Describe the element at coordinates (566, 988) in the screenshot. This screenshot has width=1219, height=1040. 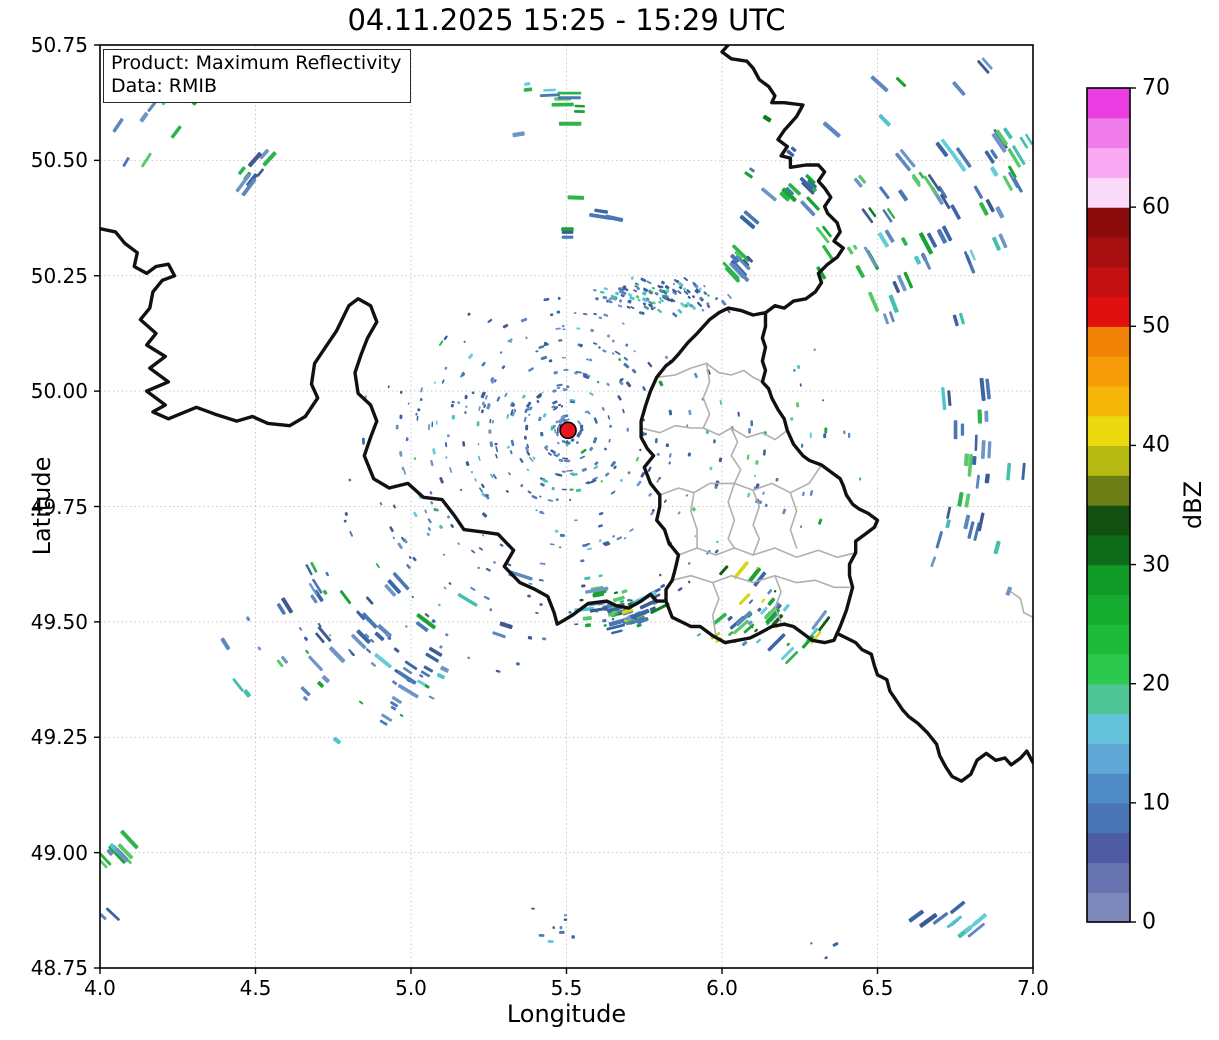
I see `x-tick-label: 5.5` at that location.